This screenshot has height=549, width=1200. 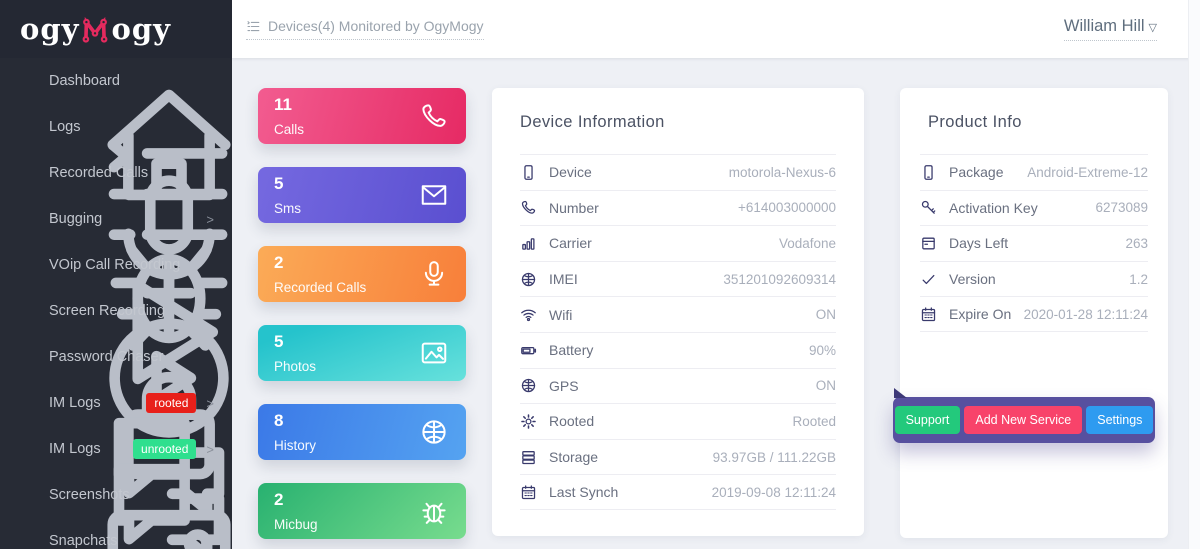 I want to click on logo-m-molecule-icon, so click(x=95, y=29).